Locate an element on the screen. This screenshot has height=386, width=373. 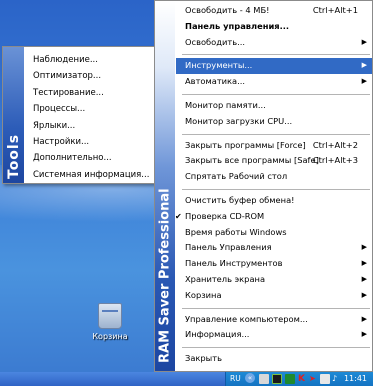
desktop-recycle-bin-label: Корзина is located at coordinates (110, 336).